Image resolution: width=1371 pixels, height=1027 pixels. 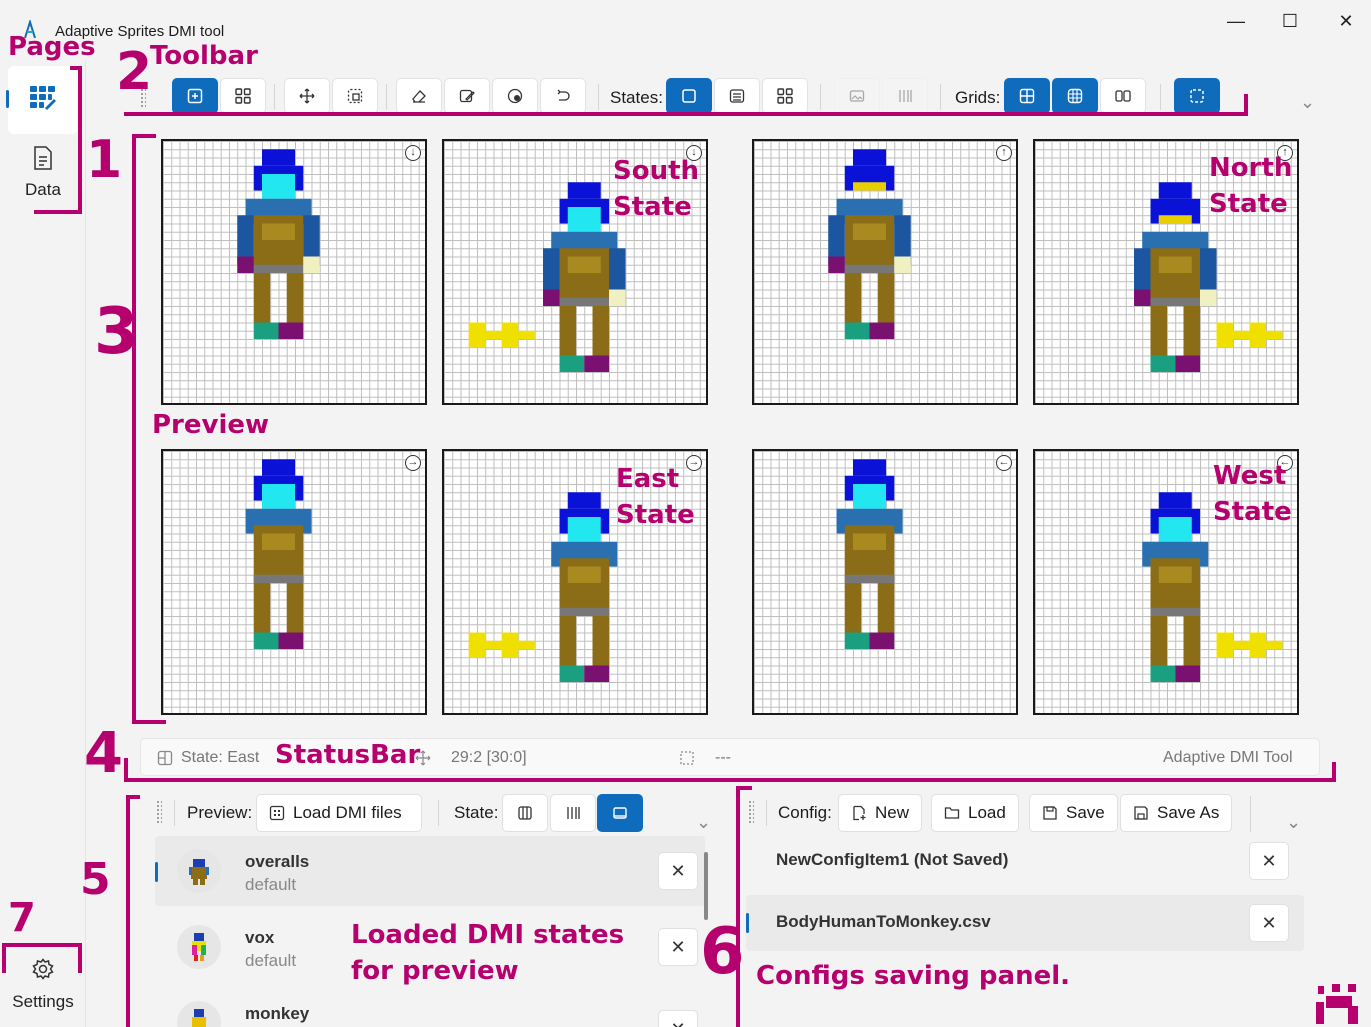 What do you see at coordinates (488, 935) in the screenshot?
I see `annotation-text: Loaded DMI states` at bounding box center [488, 935].